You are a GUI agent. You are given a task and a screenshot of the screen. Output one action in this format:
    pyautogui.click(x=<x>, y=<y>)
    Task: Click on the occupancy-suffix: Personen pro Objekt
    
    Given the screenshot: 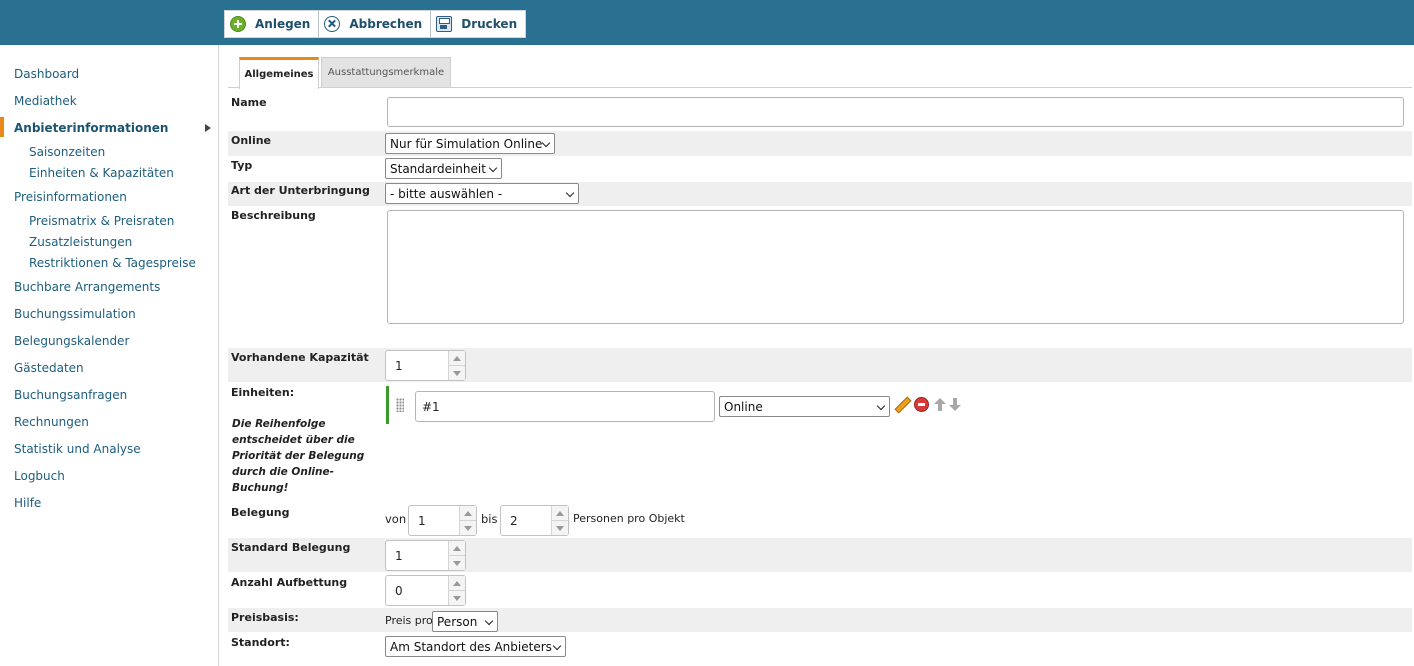 What is the action you would take?
    pyautogui.click(x=629, y=518)
    